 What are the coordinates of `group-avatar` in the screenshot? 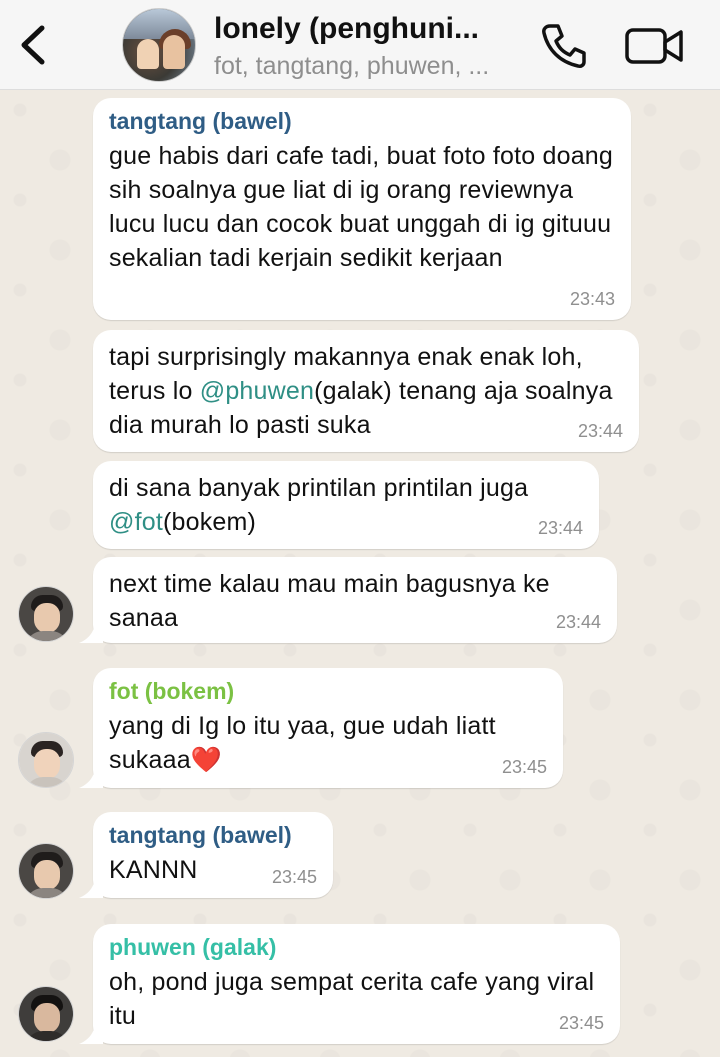 It's located at (159, 45).